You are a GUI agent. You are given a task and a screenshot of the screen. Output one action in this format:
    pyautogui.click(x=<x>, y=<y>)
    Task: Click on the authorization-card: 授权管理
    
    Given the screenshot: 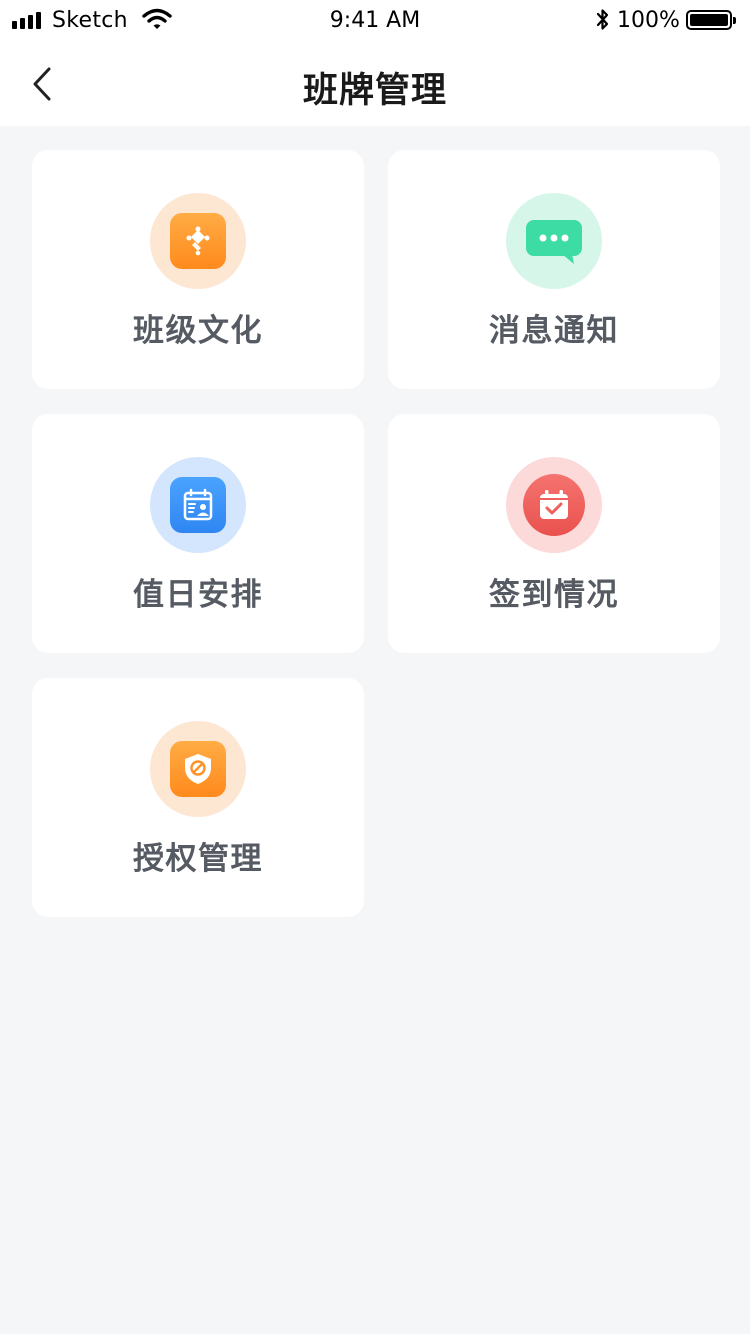 What is the action you would take?
    pyautogui.click(x=198, y=797)
    